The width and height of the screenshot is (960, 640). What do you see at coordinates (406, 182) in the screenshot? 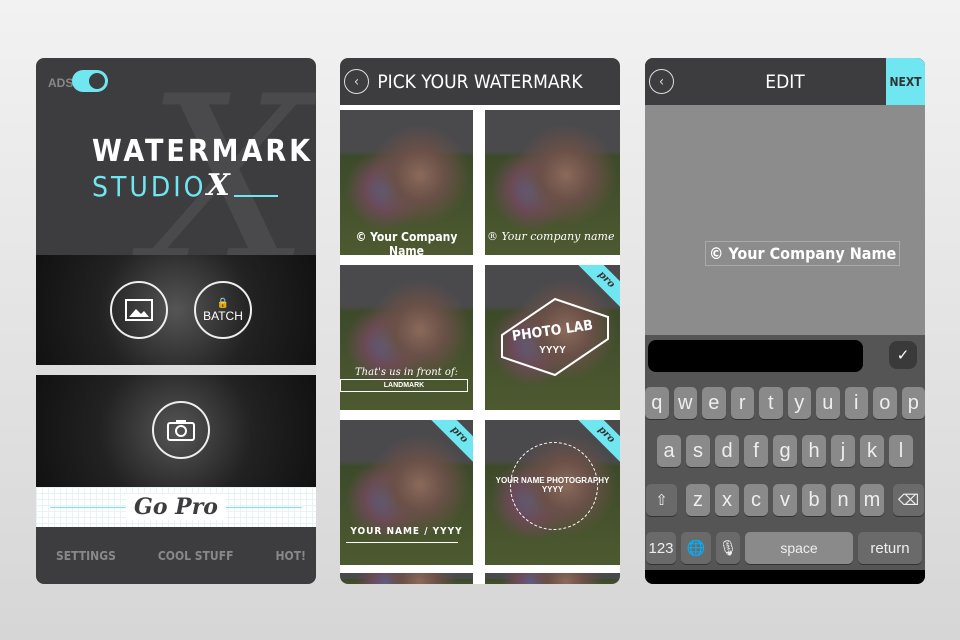
I see `watermark-tile: © Your Company Name` at bounding box center [406, 182].